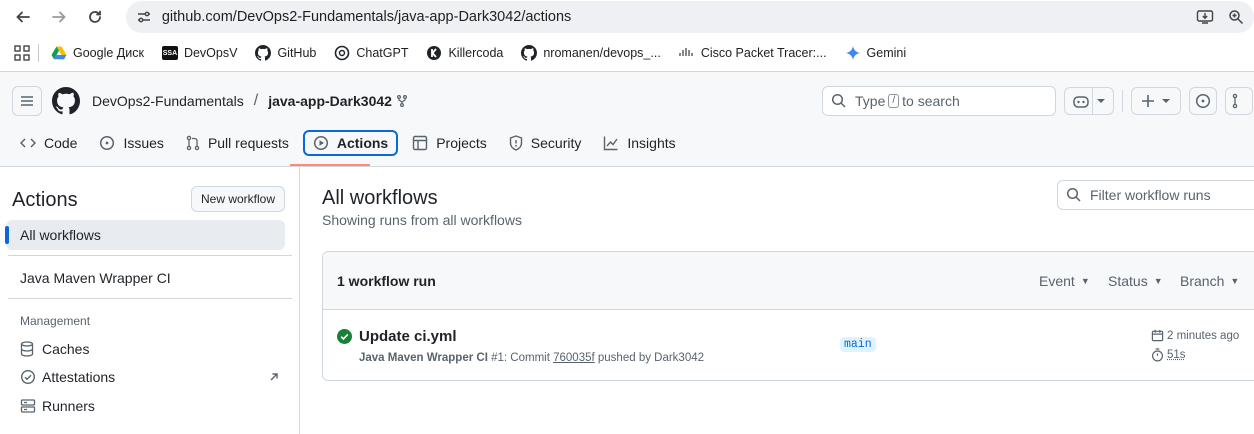 Image resolution: width=1254 pixels, height=434 pixels. What do you see at coordinates (1205, 17) in the screenshot?
I see `install-app-icon` at bounding box center [1205, 17].